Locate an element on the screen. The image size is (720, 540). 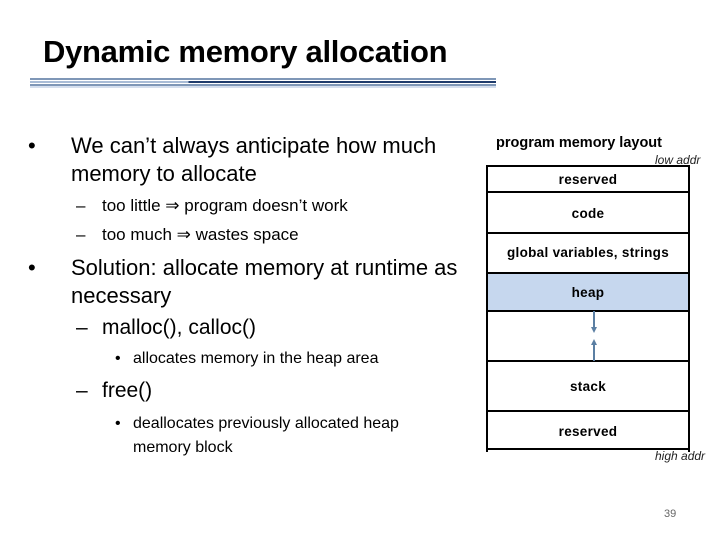
bullet2-line1: Solution: allocate memory at runtime as is located at coordinates (264, 267).